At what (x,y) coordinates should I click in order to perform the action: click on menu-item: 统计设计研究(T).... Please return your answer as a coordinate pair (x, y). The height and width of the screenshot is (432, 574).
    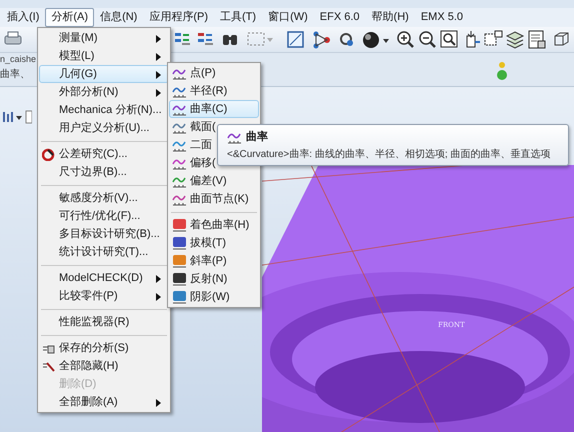
    Looking at the image, I should click on (104, 252).